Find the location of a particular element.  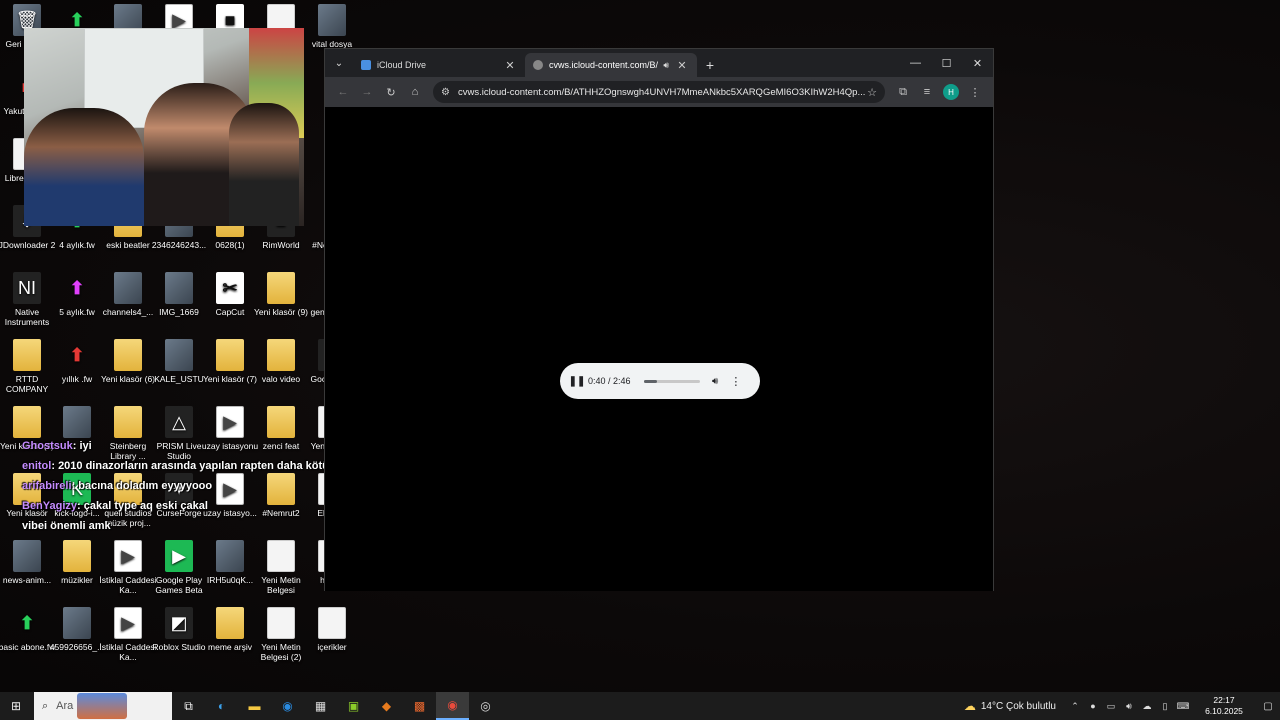

desktop-icon-label: Yeni Metin Belgesi (2) is located at coordinates (281, 652).